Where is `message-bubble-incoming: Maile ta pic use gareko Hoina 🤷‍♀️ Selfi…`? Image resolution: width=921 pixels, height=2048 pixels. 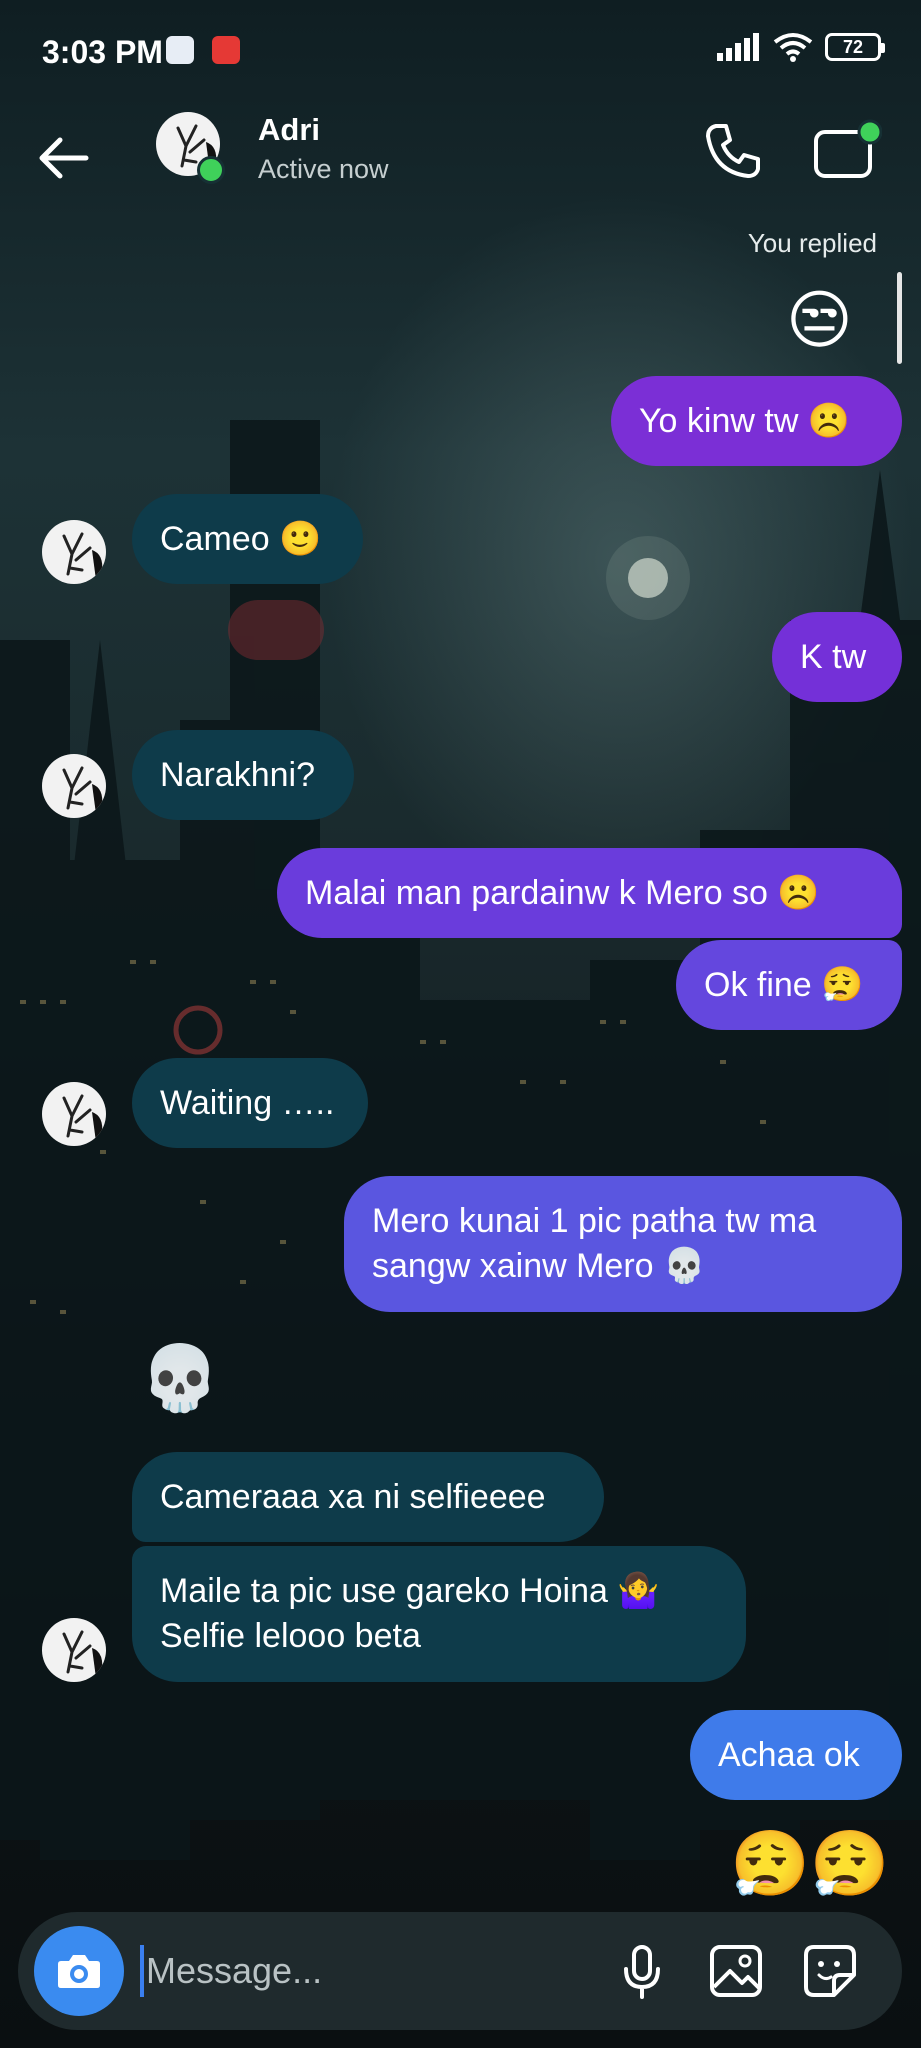 message-bubble-incoming: Maile ta pic use gareko Hoina 🤷‍♀️ Selfi… is located at coordinates (439, 1614).